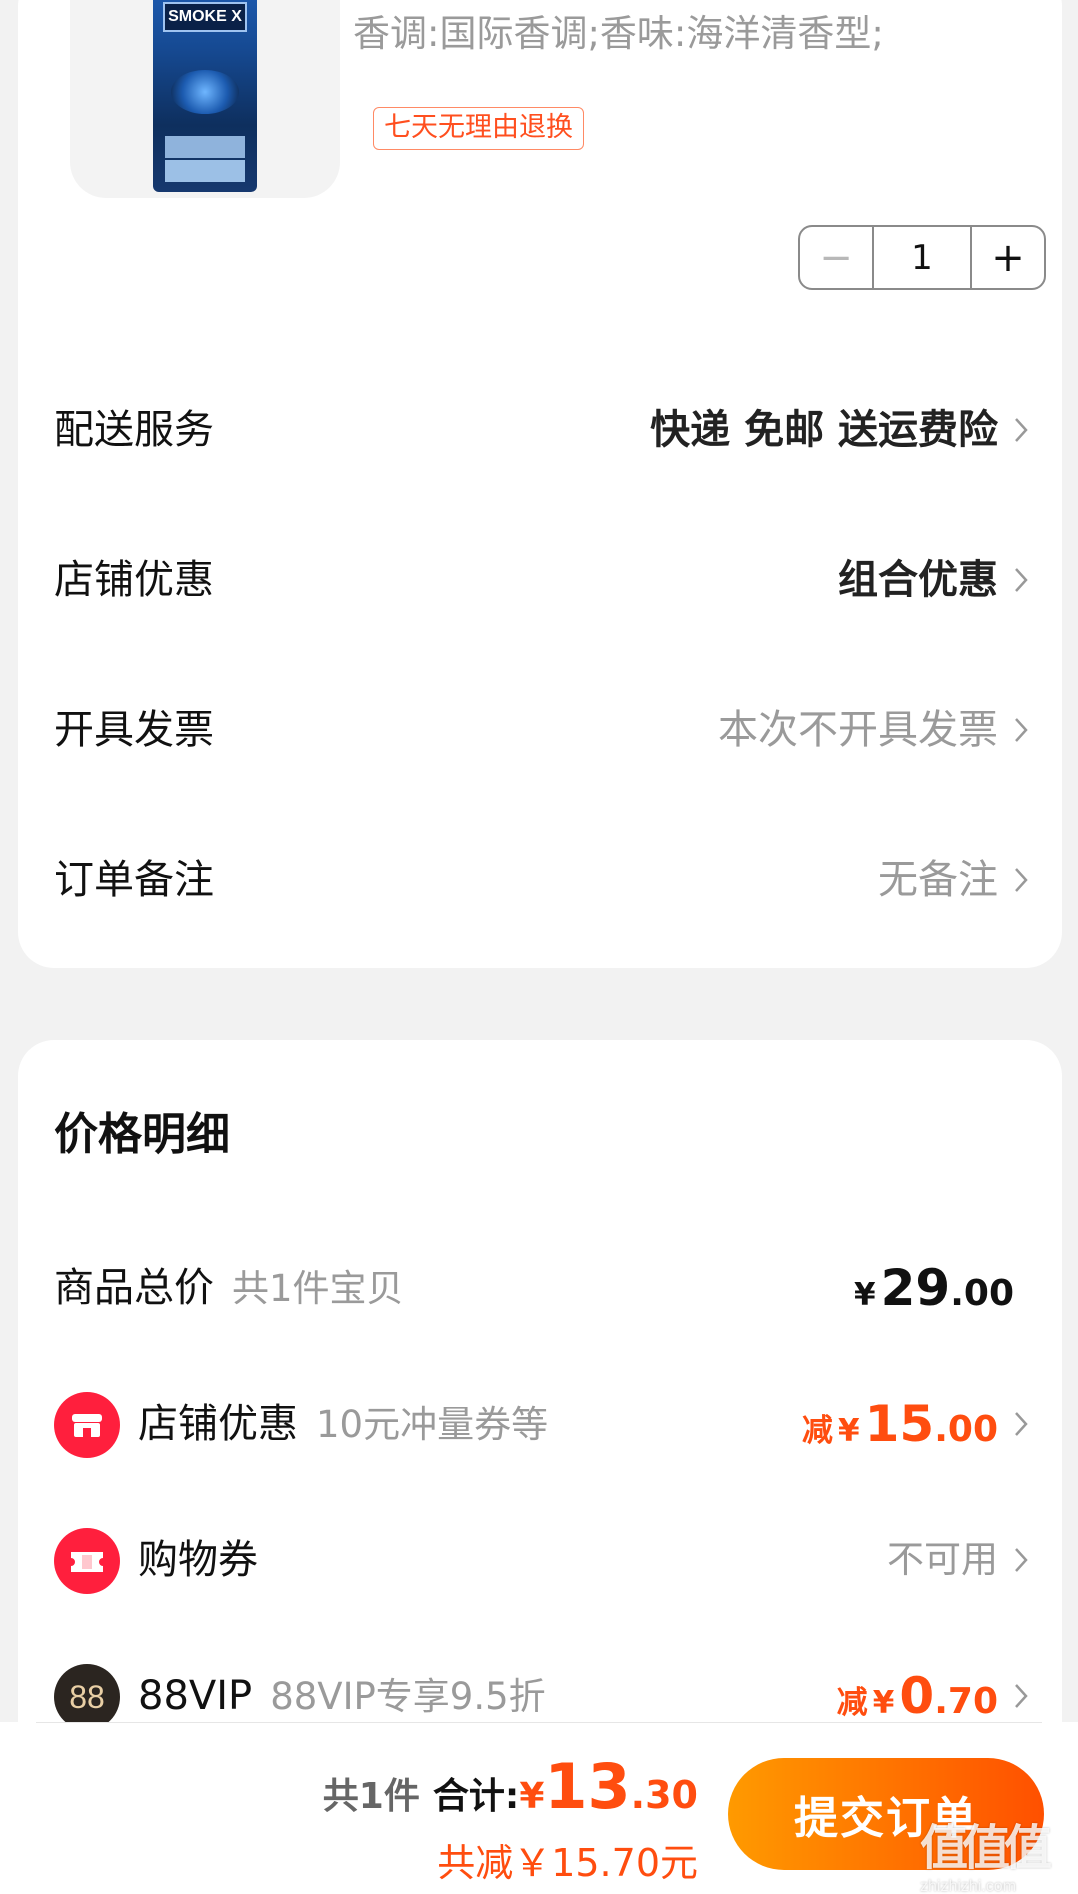  What do you see at coordinates (540, 1560) in the screenshot?
I see `coupon-row: 购物券 不可用` at bounding box center [540, 1560].